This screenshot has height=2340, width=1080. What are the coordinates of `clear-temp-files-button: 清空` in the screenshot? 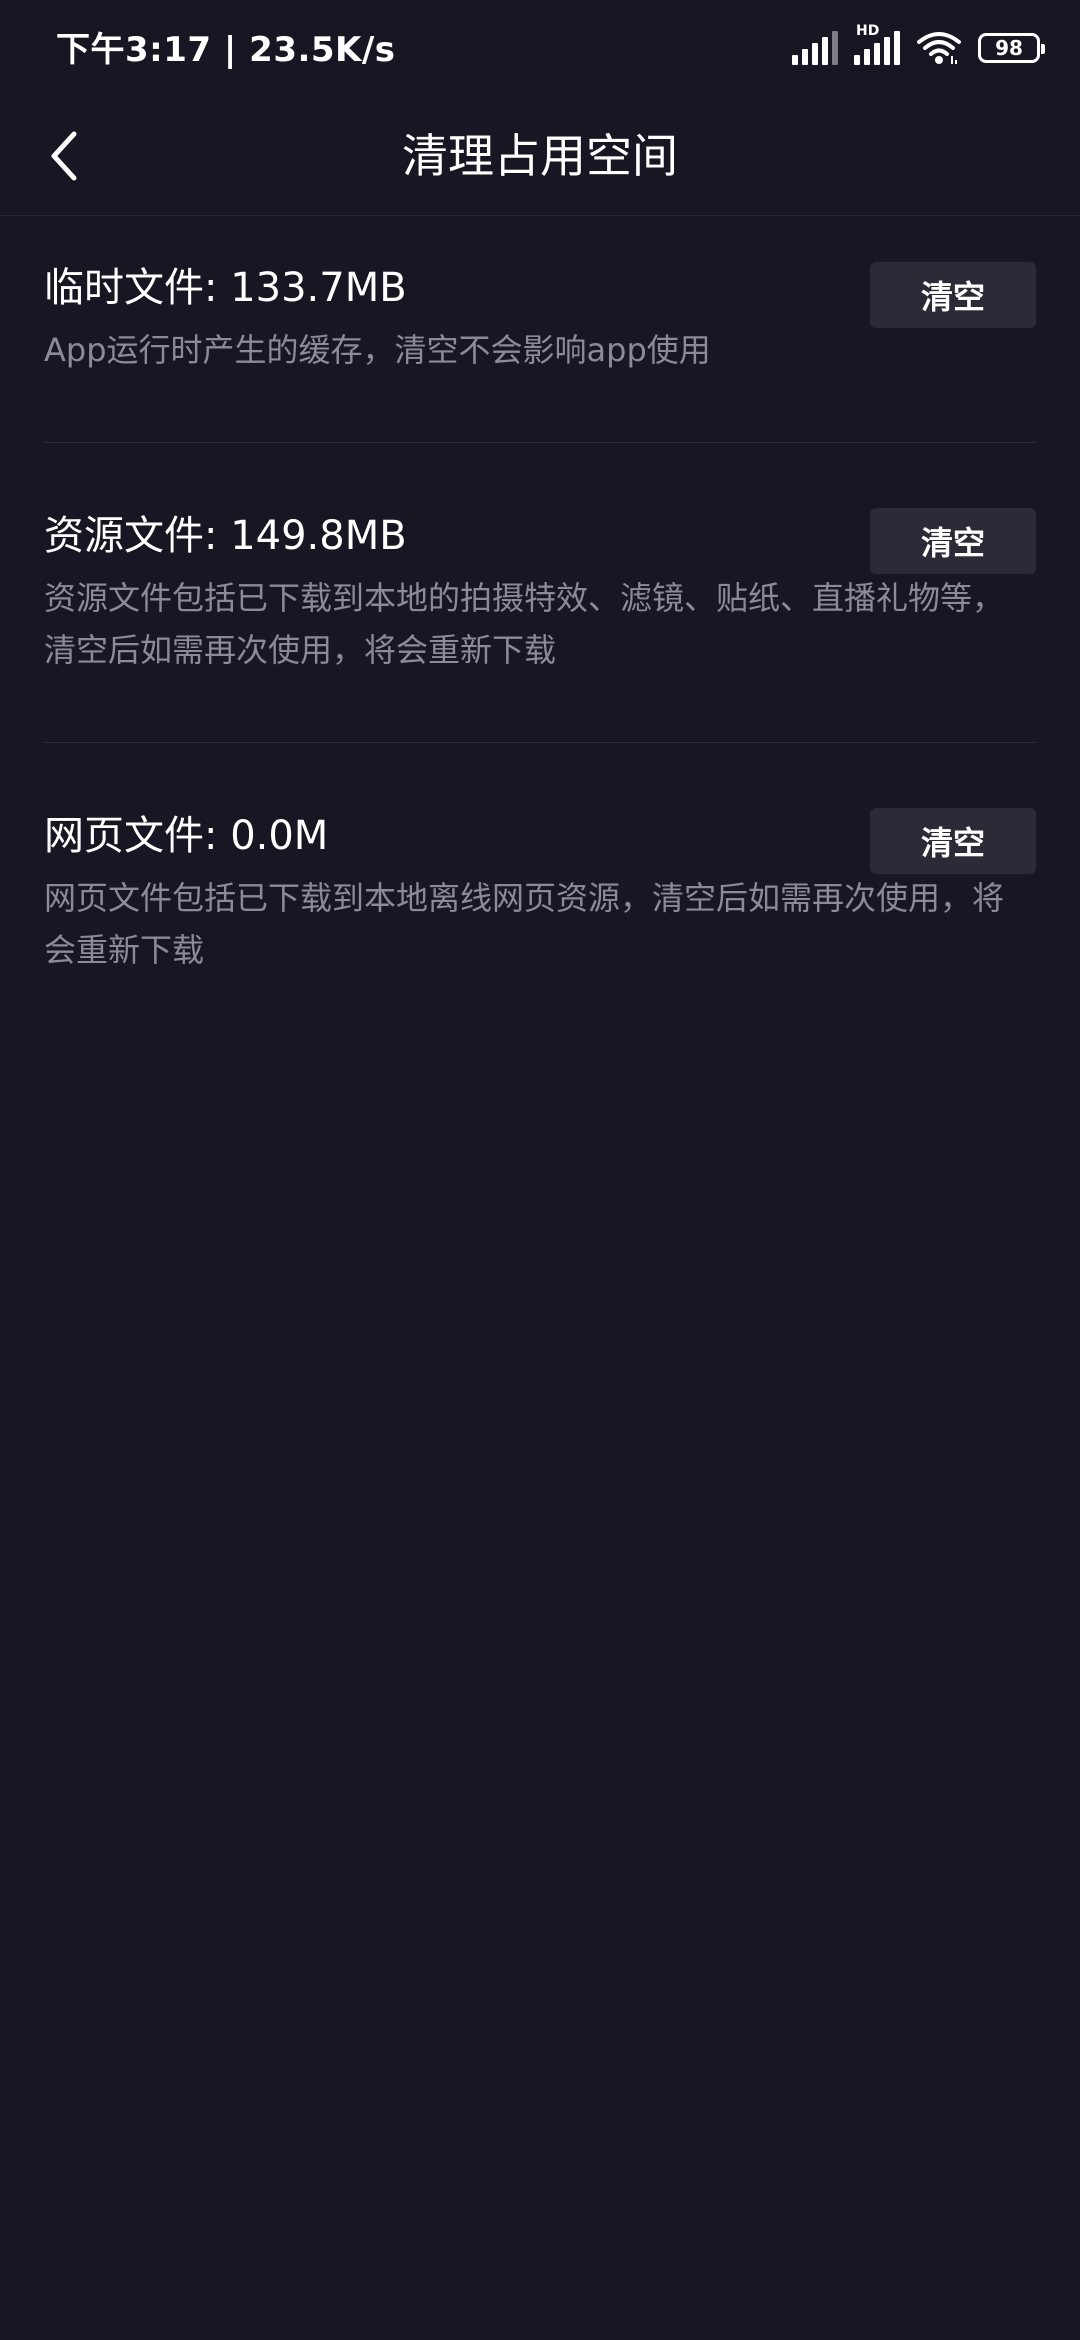 It's located at (953, 295).